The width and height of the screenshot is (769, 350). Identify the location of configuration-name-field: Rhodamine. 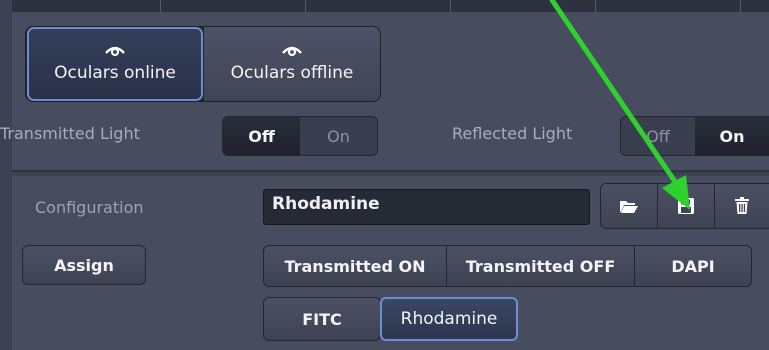
(426, 207).